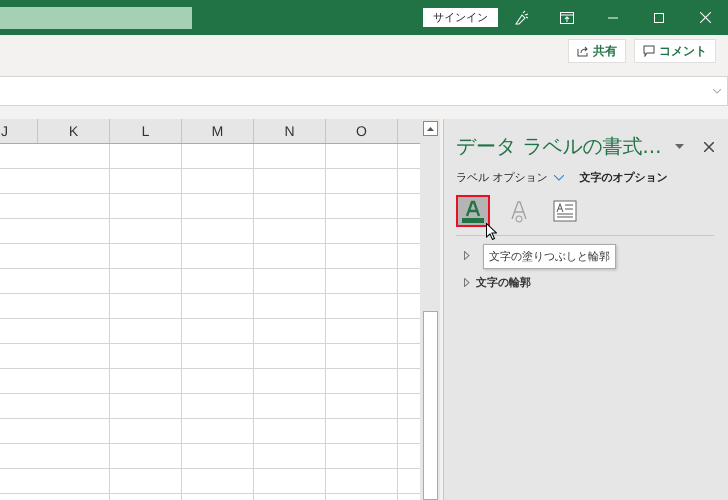 This screenshot has height=500, width=728. What do you see at coordinates (583, 51) in the screenshot?
I see `share-icon` at bounding box center [583, 51].